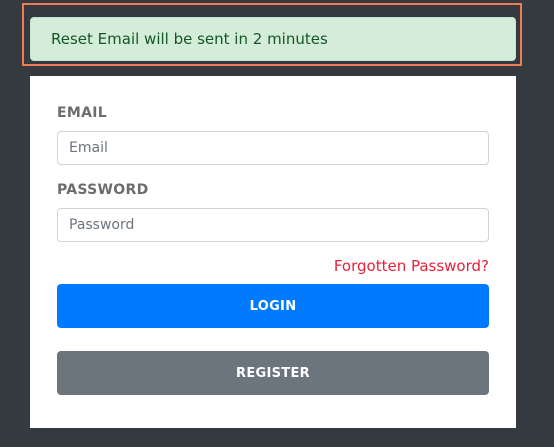 The image size is (554, 447). Describe the element at coordinates (189, 39) in the screenshot. I see `alert-message: Reset Email will be sent in 2 minutes` at that location.